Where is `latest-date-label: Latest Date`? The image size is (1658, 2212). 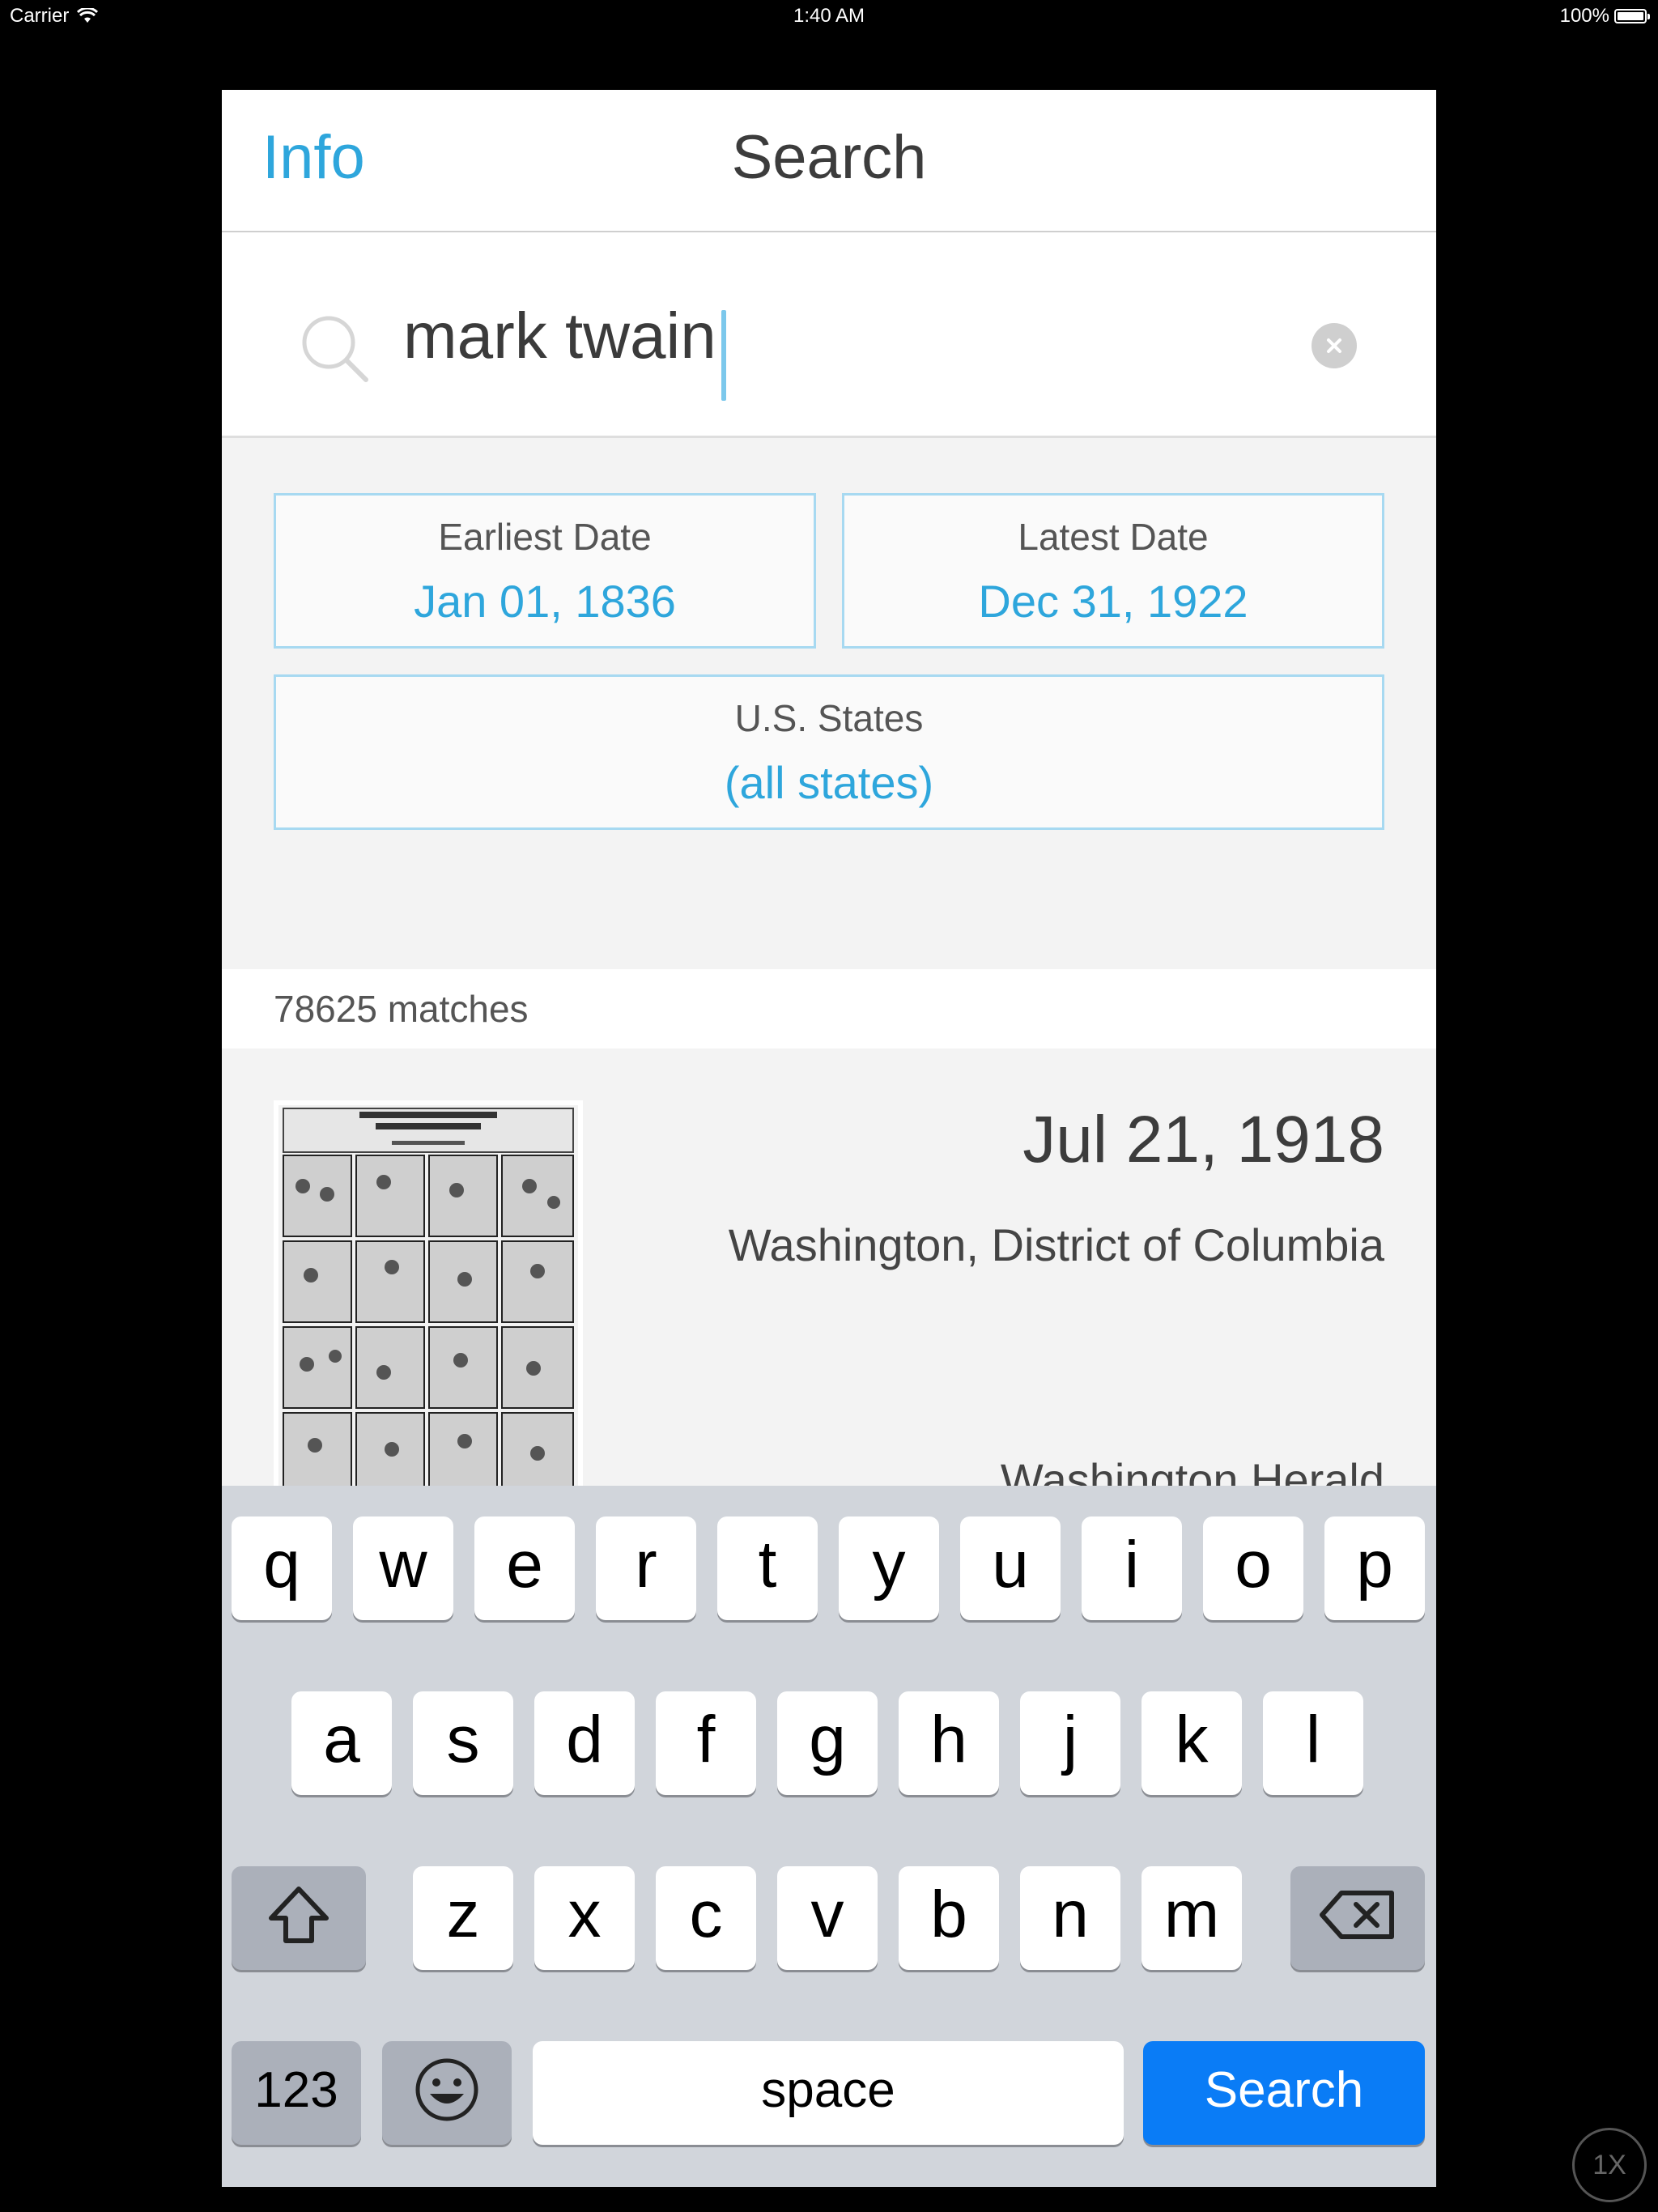
latest-date-label: Latest Date is located at coordinates (1113, 537).